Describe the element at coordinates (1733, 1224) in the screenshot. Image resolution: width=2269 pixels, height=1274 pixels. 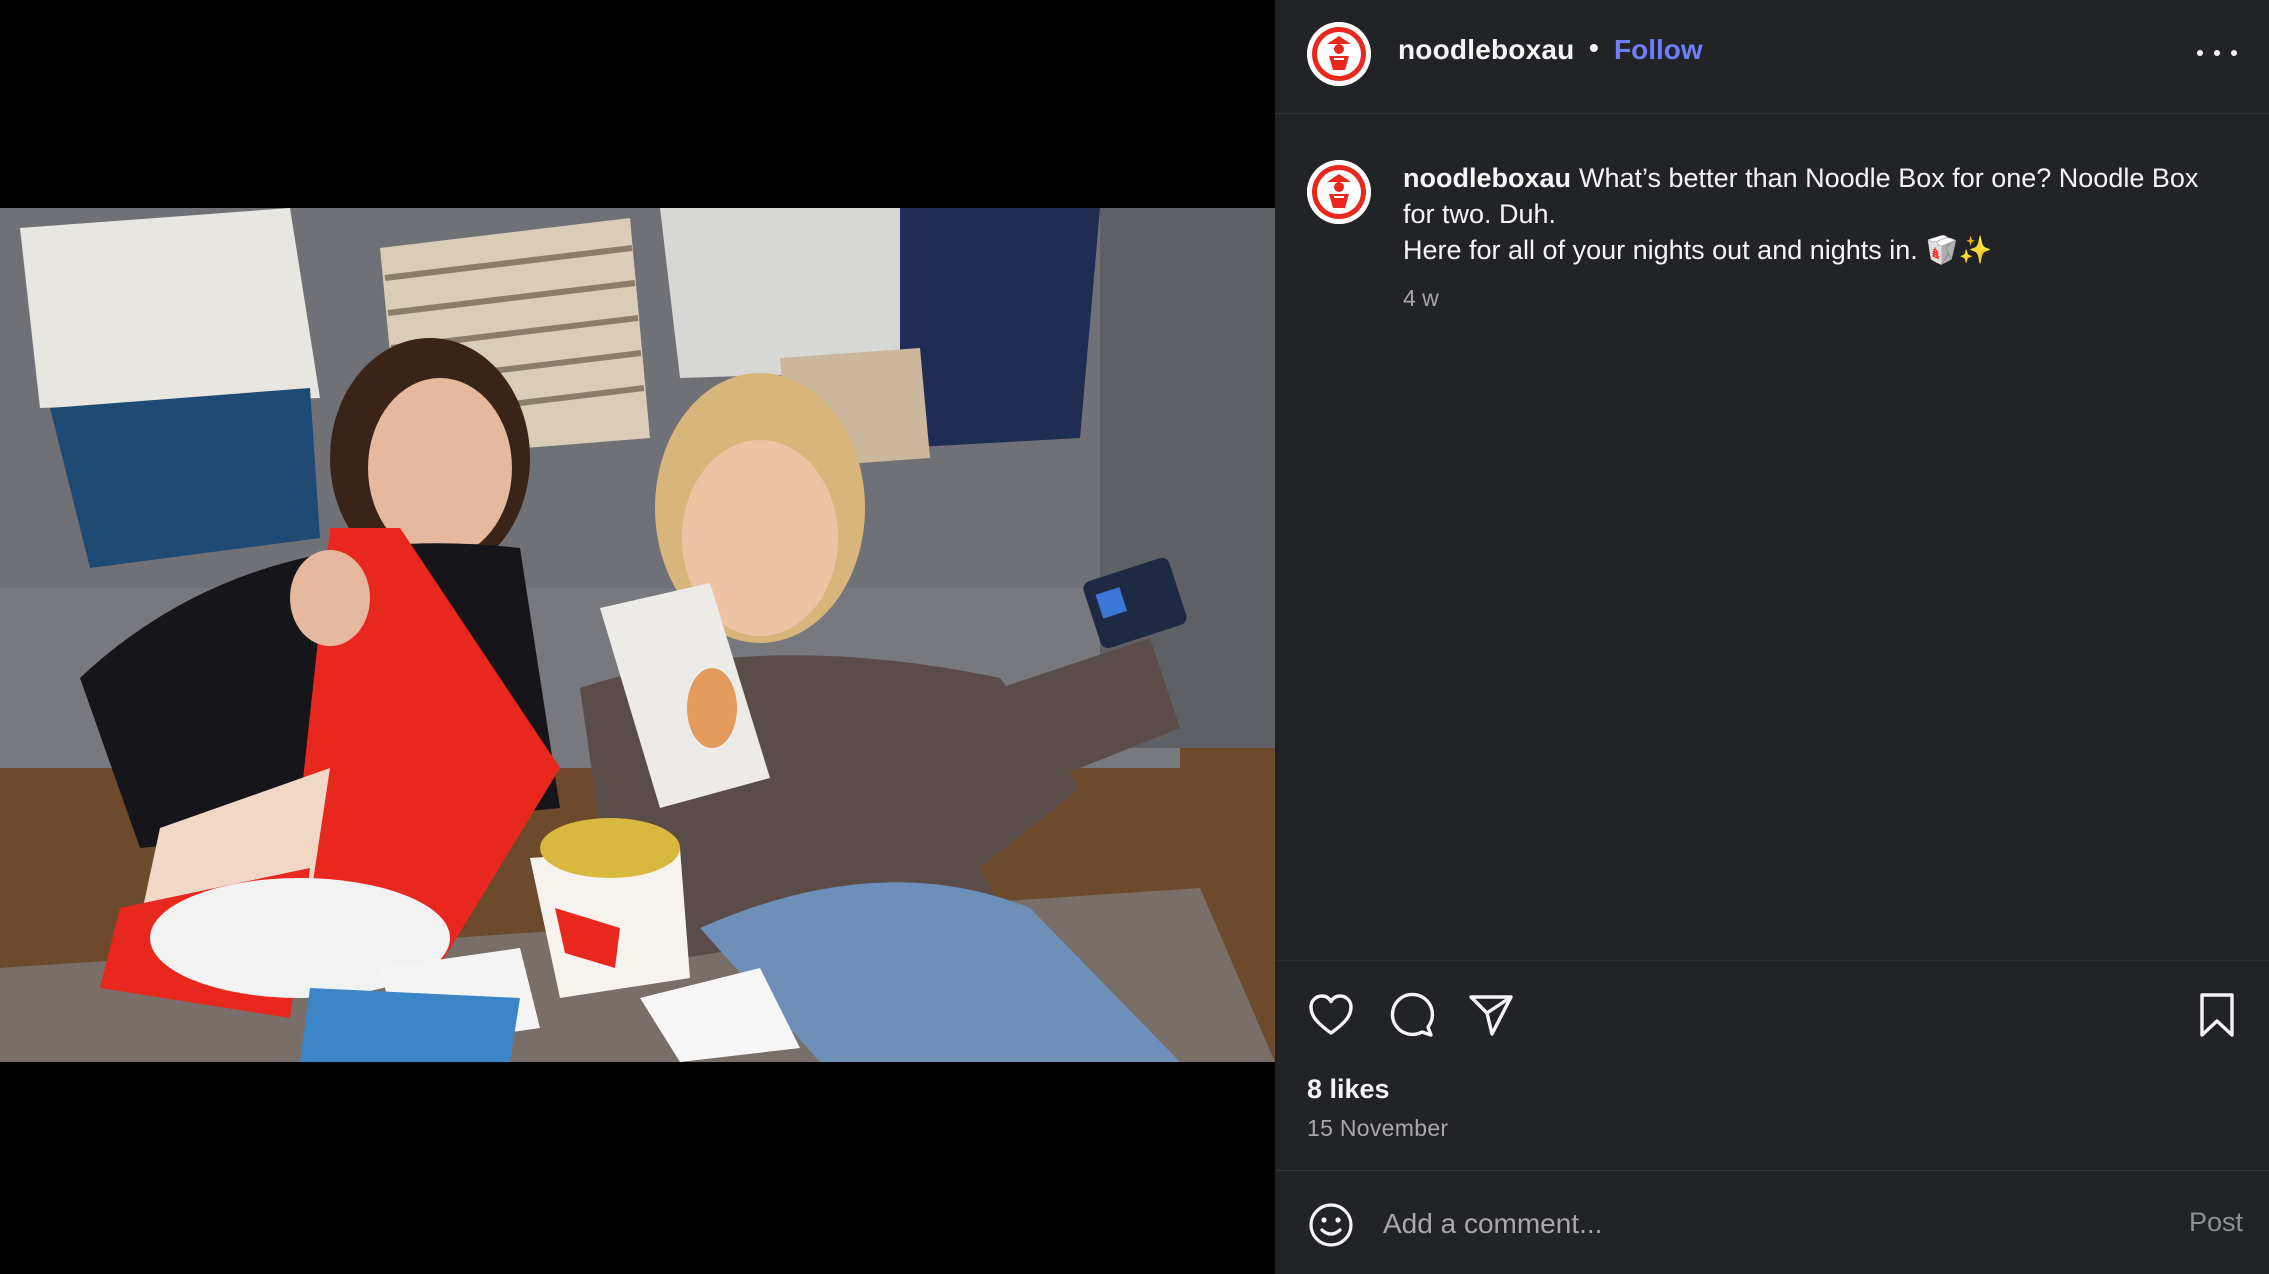
I see `comment-input` at that location.